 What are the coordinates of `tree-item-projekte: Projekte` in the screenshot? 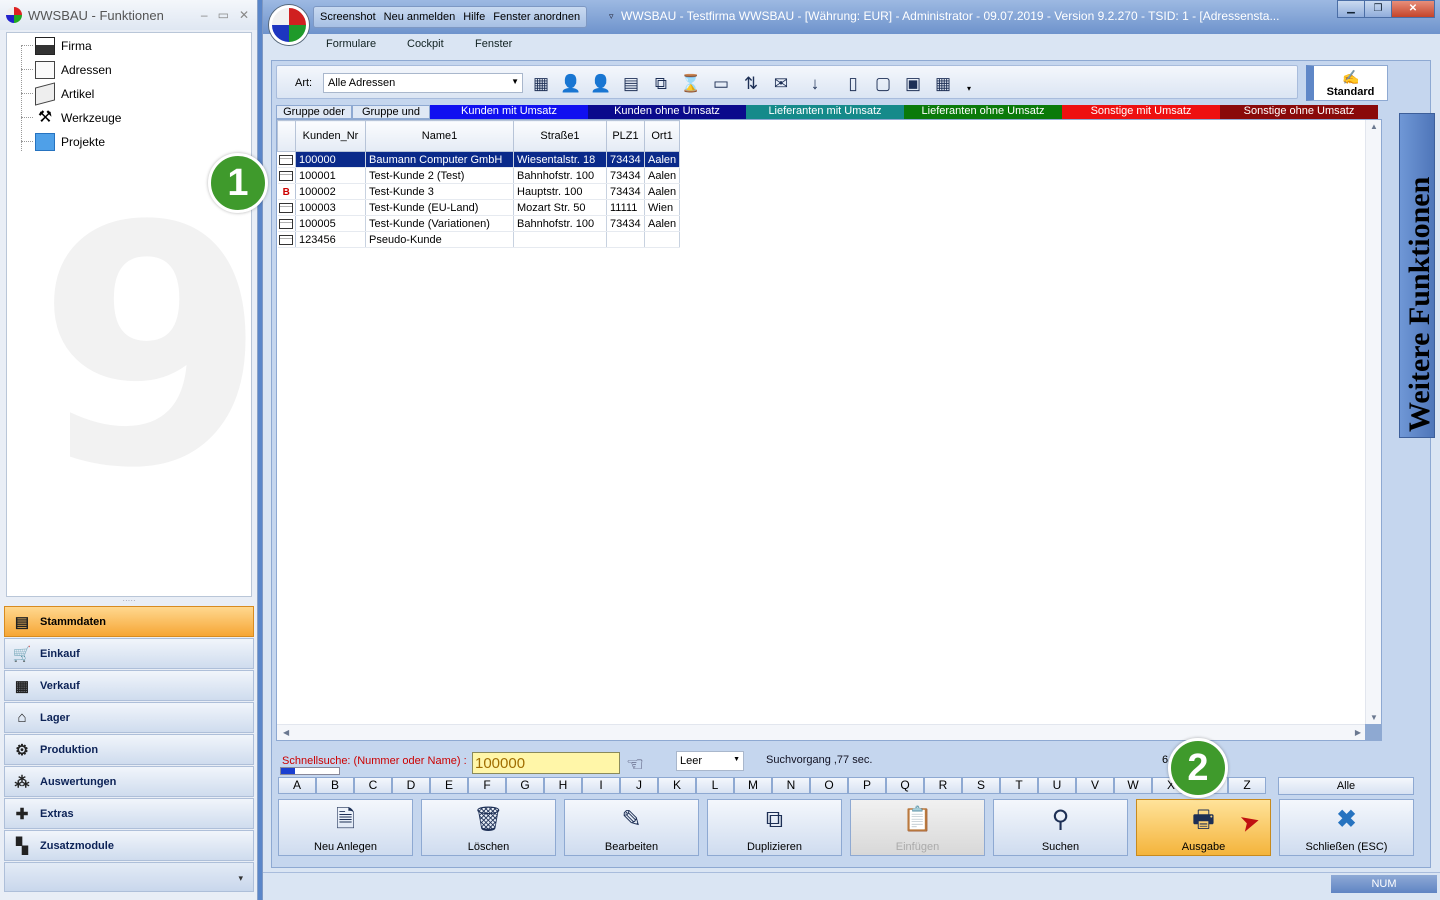 It's located at (70, 142).